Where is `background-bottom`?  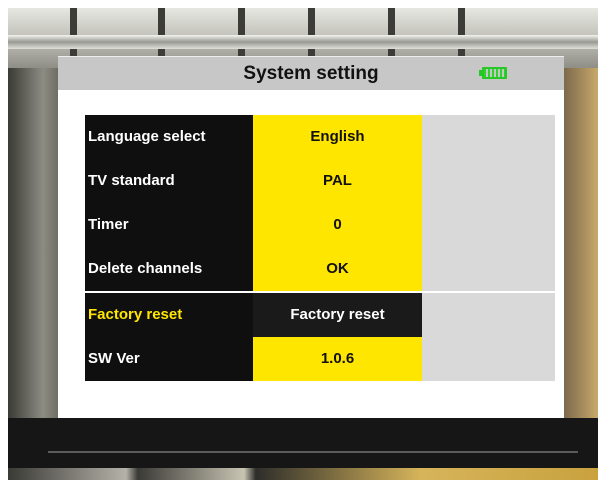 background-bottom is located at coordinates (303, 474).